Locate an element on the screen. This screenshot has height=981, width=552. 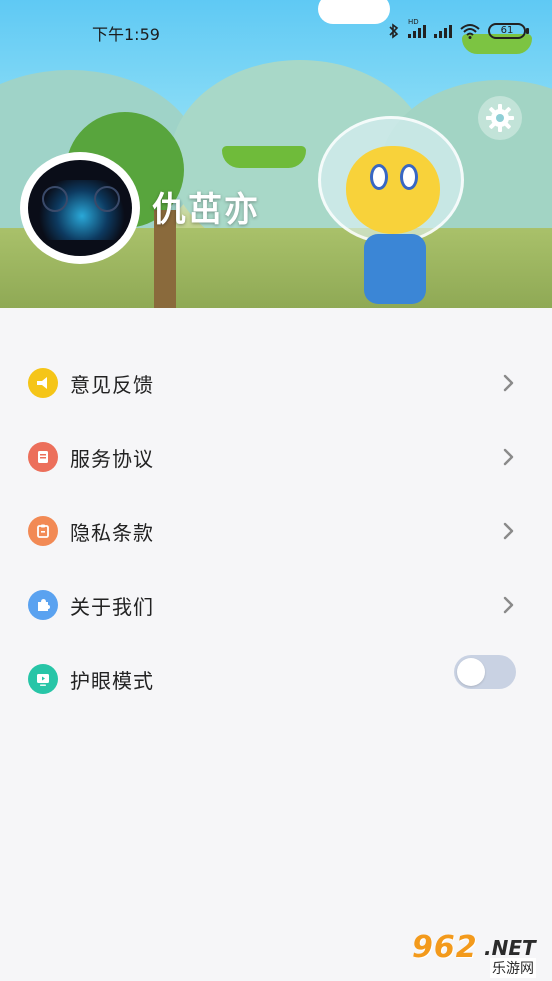
watermark-domain: .NET is located at coordinates (510, 948).